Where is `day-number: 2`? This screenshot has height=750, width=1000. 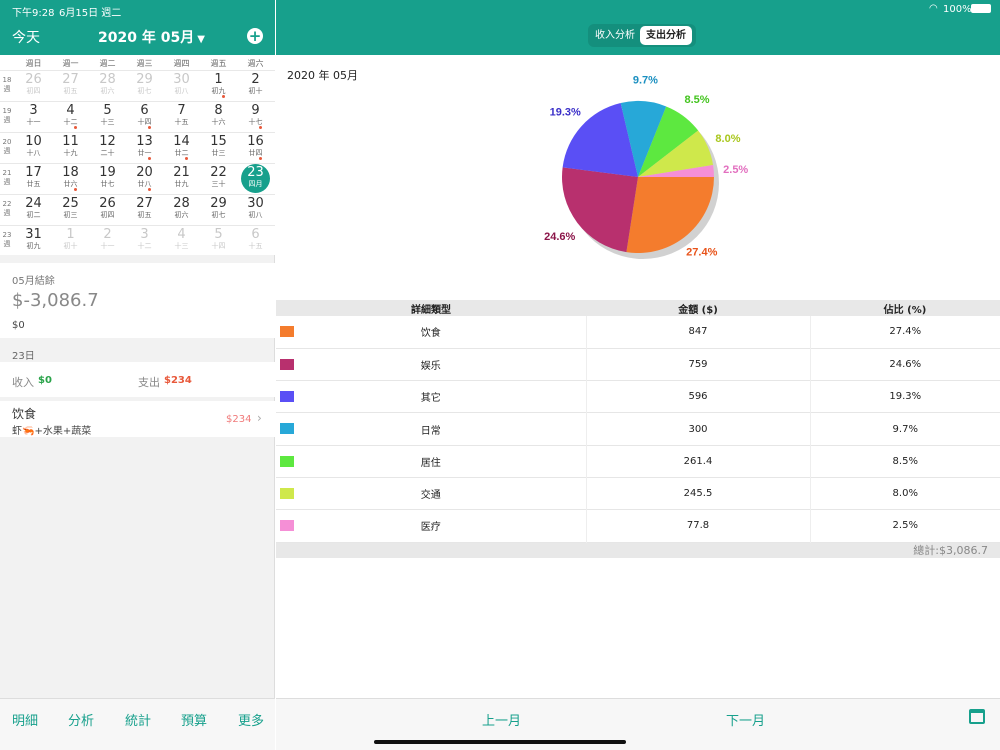 day-number: 2 is located at coordinates (255, 79).